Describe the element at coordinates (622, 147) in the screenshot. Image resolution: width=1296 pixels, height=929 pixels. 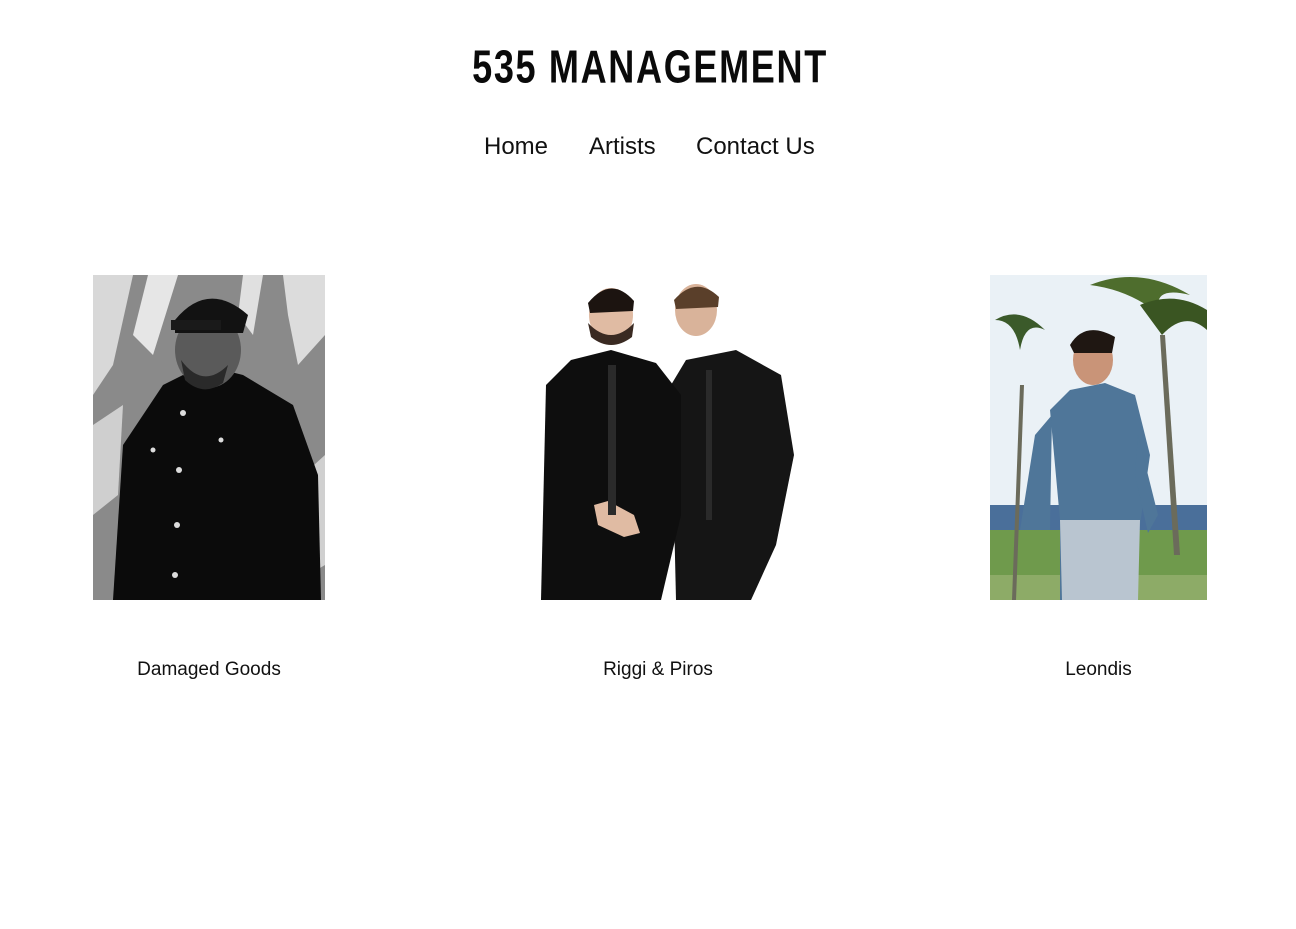
I see `nav-artists-link: Artists` at that location.